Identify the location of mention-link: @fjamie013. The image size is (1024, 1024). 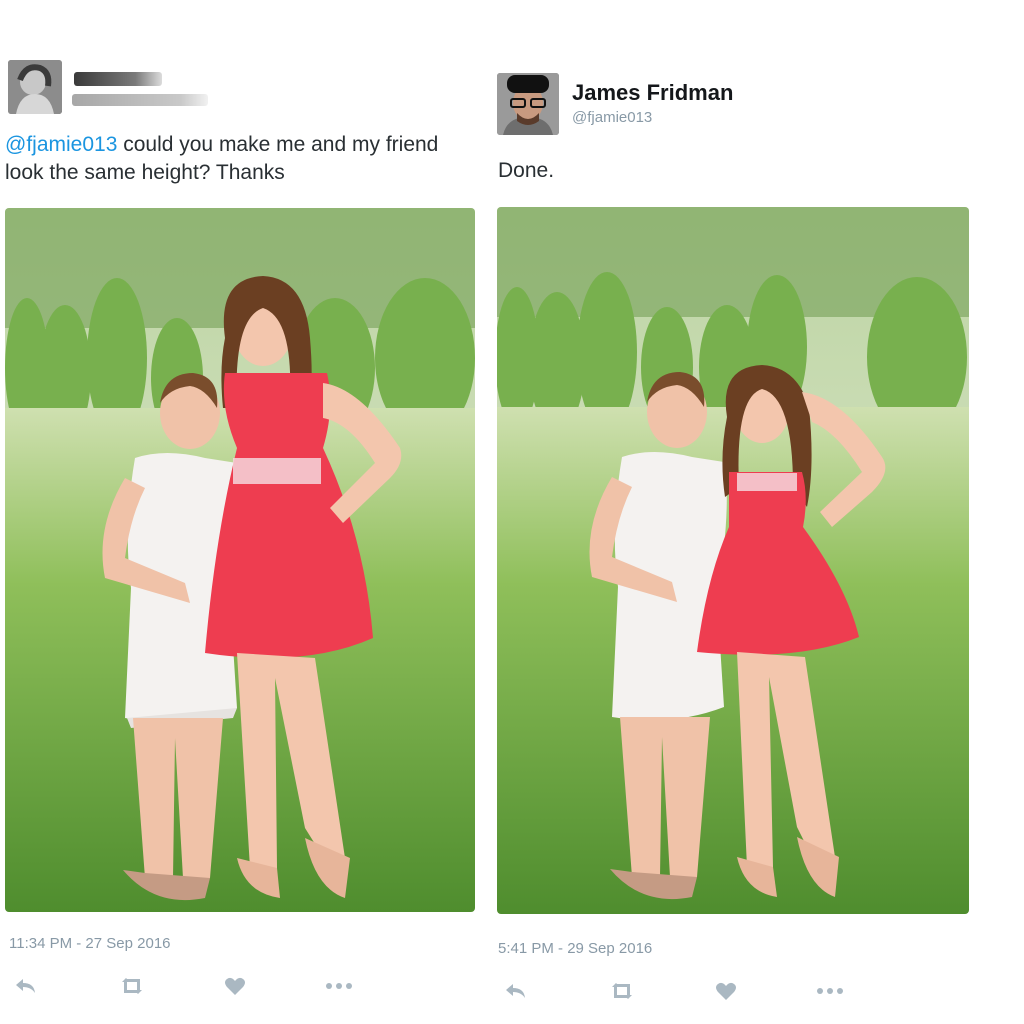
(61, 144).